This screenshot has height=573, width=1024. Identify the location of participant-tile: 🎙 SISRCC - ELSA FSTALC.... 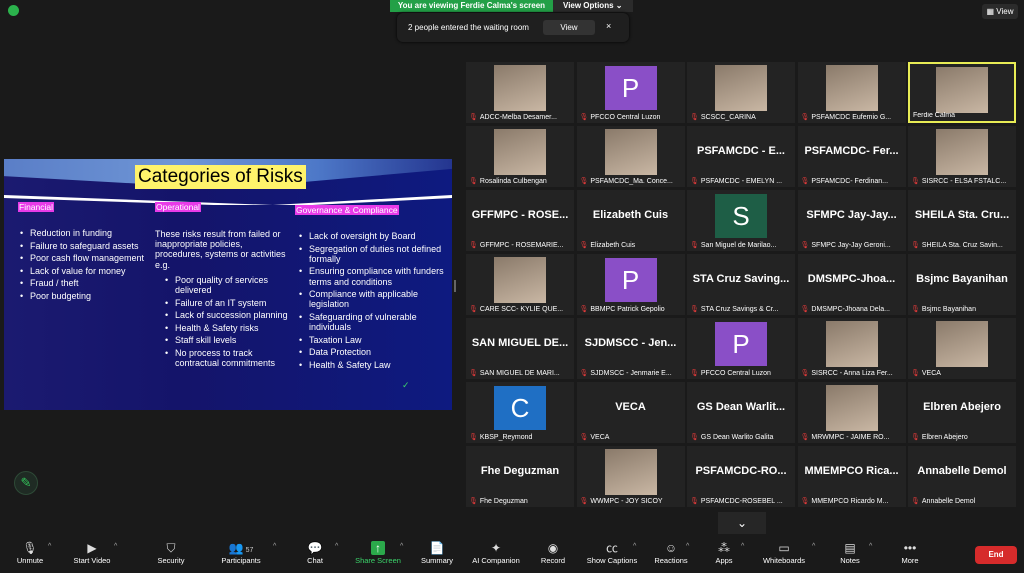
(962, 156).